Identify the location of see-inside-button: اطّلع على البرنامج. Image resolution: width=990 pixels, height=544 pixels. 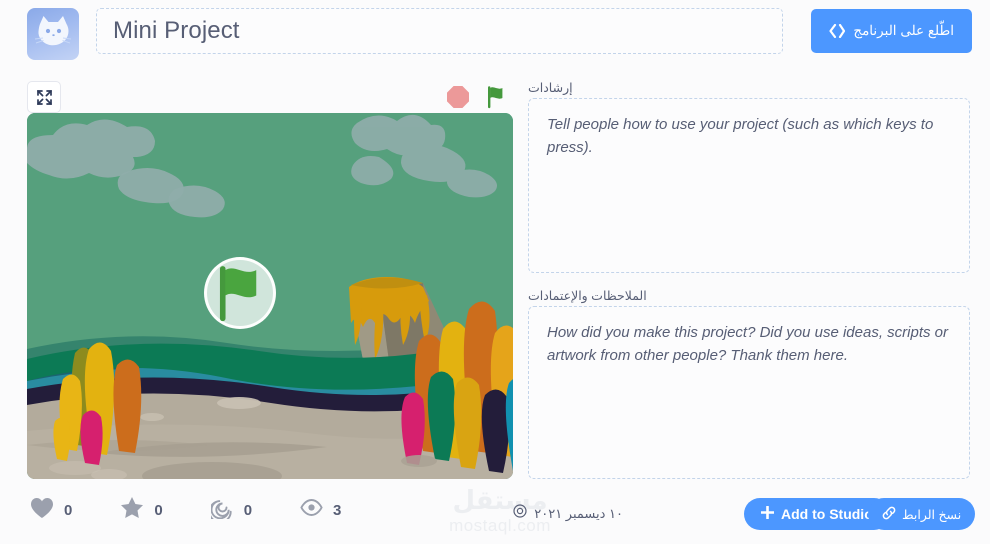
(891, 31).